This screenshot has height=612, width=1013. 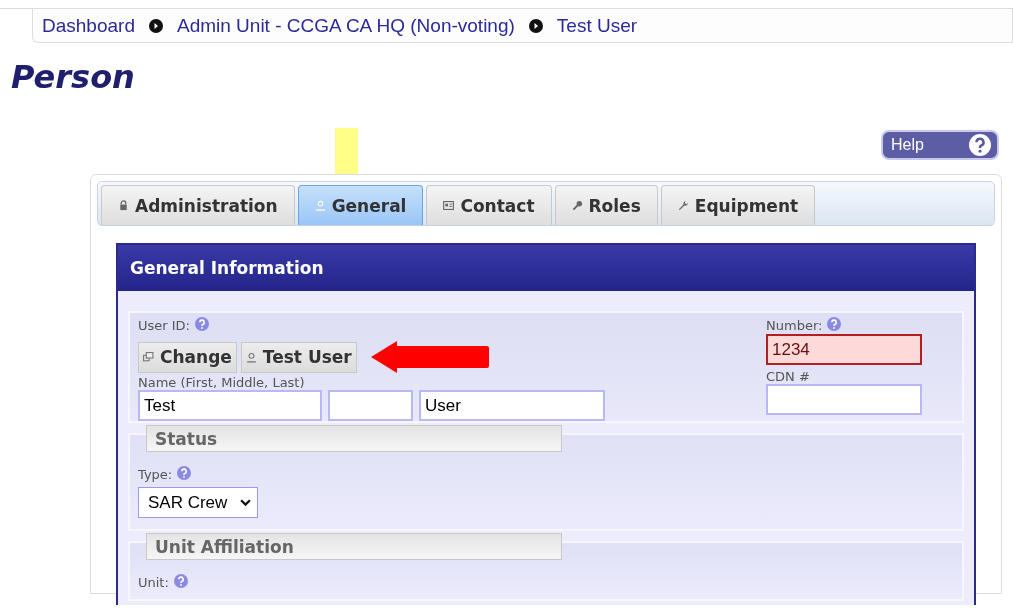 What do you see at coordinates (198, 502) in the screenshot?
I see `type-select: SAR Crew` at bounding box center [198, 502].